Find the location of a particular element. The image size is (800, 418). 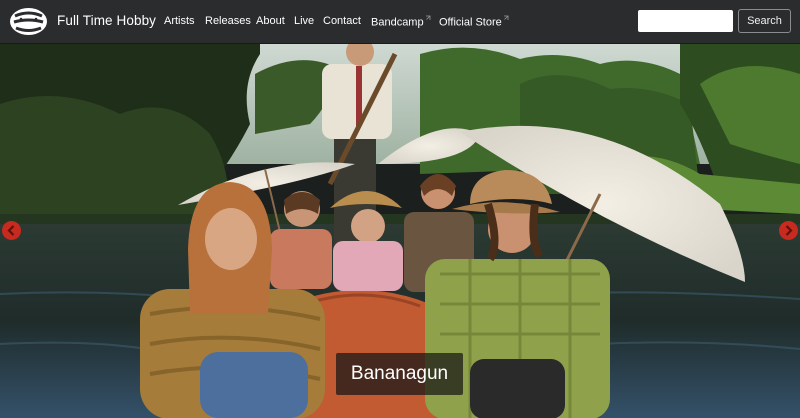

nav-bandcamp: Bandcamp is located at coordinates (401, 22).